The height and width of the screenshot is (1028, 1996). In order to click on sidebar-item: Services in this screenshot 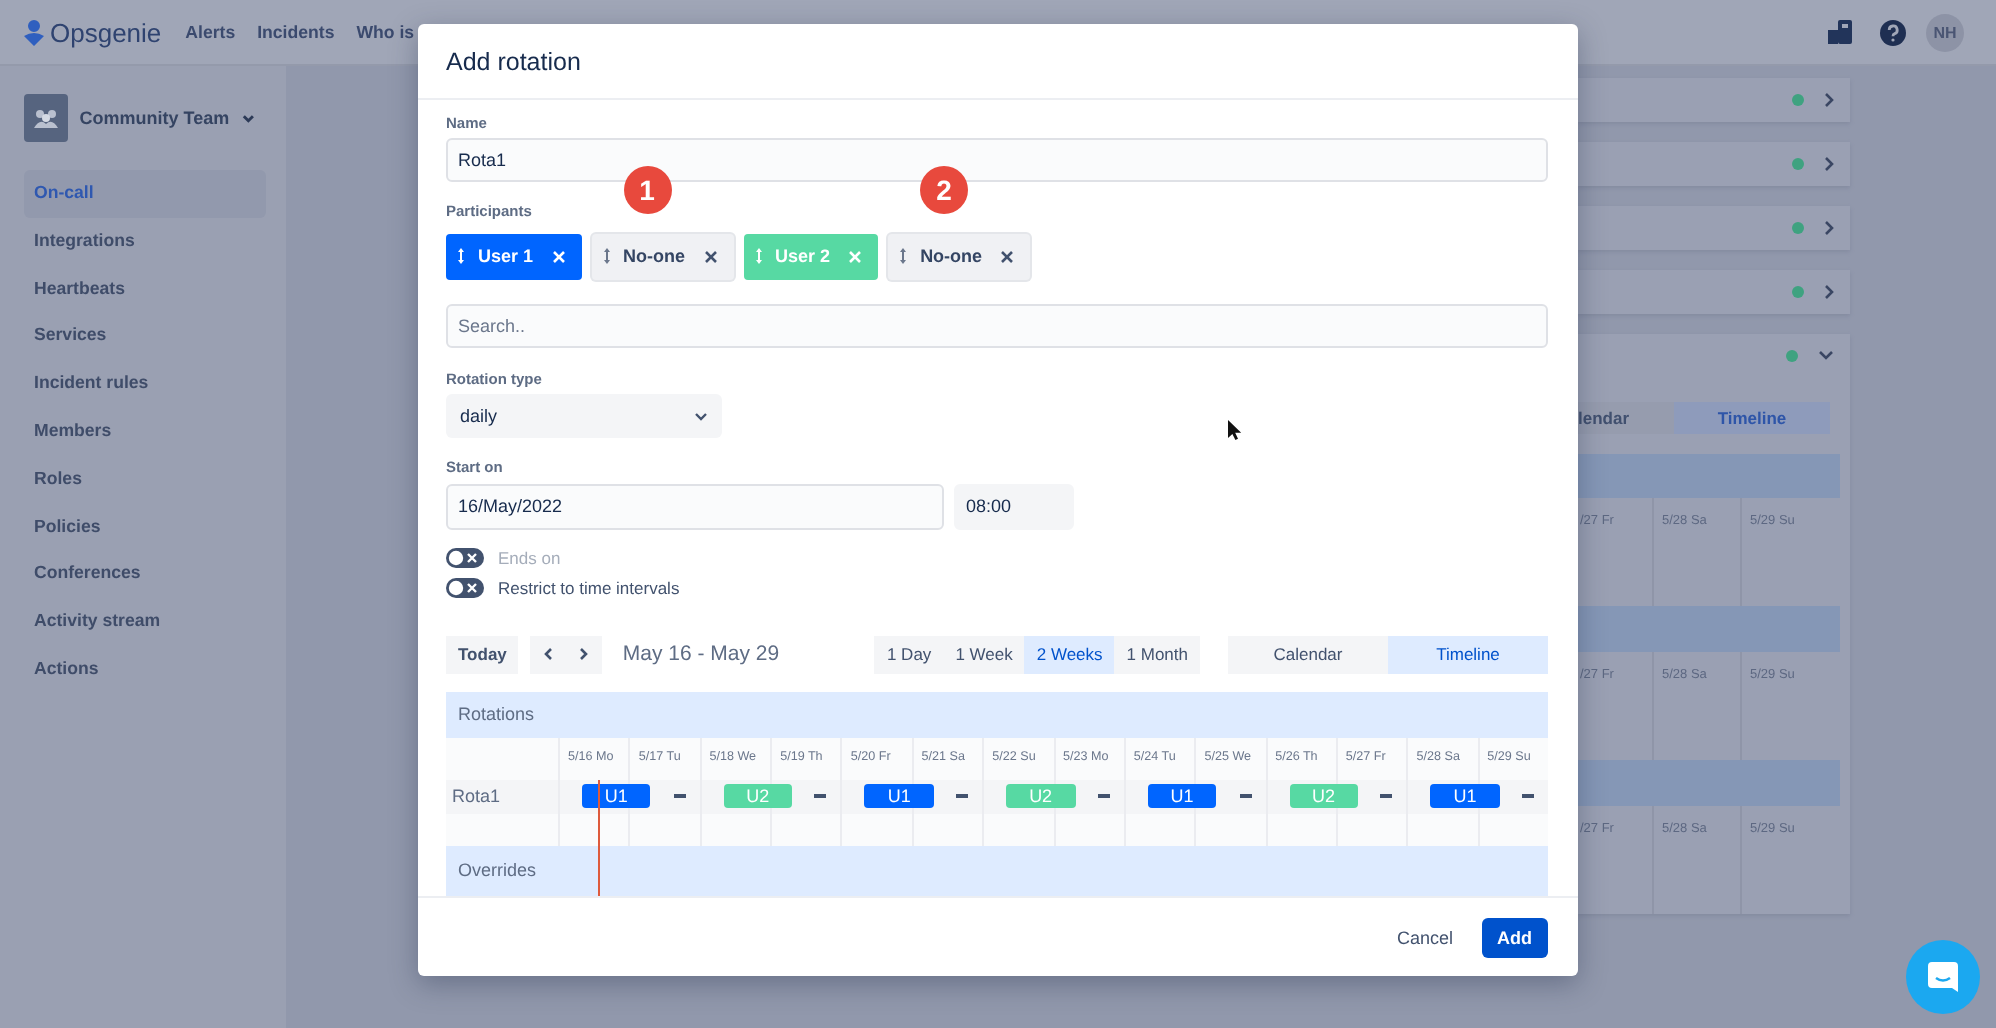, I will do `click(145, 336)`.